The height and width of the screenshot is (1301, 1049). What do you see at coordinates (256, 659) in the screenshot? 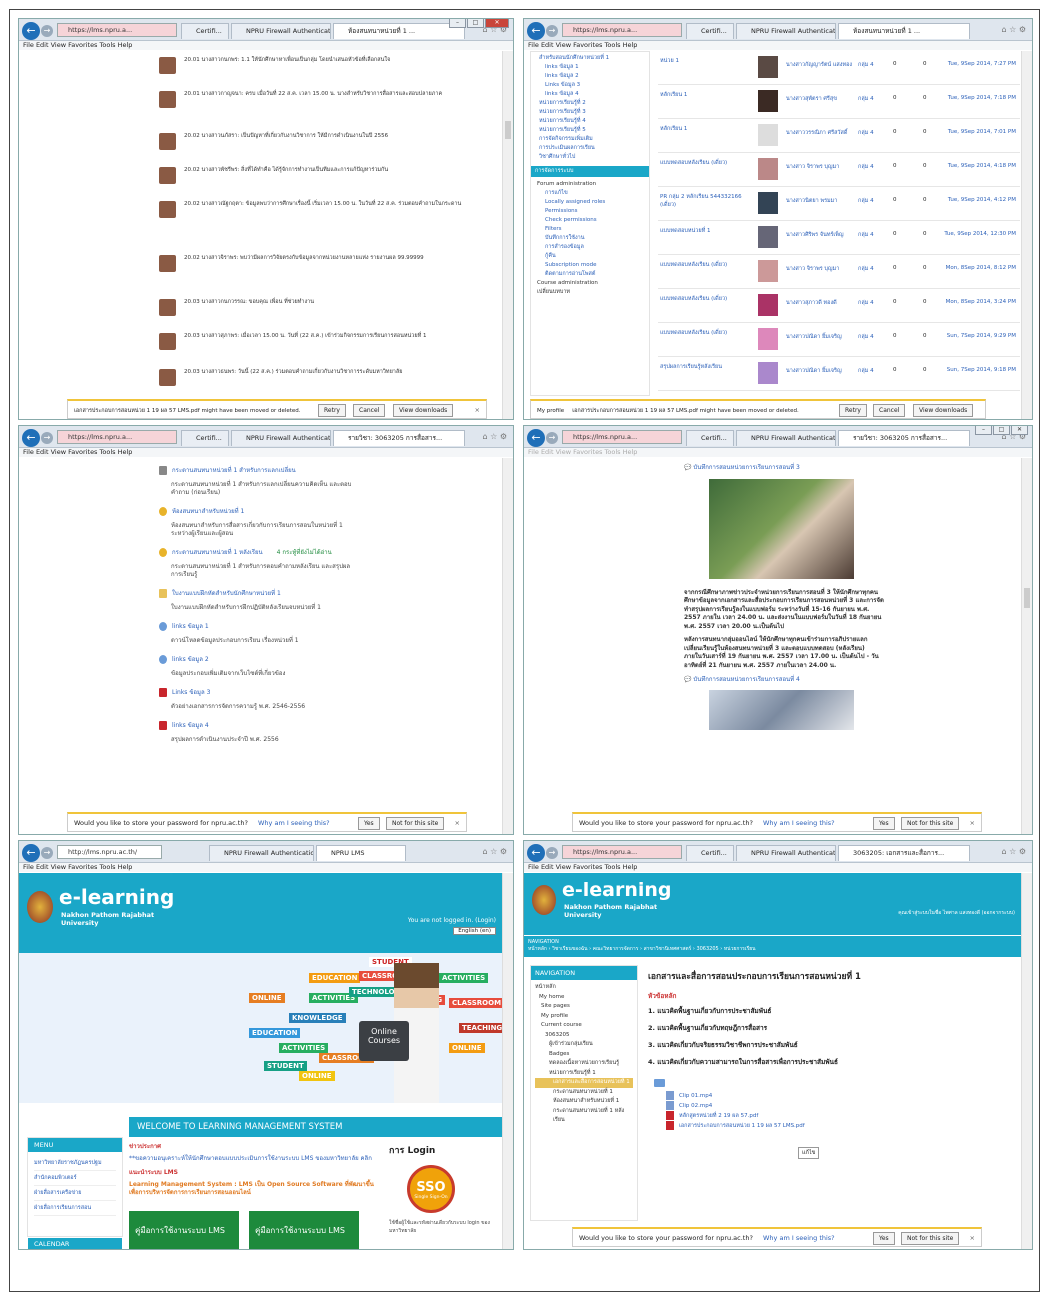
I see `activity-title: links ข้อมูล 2` at bounding box center [256, 659].